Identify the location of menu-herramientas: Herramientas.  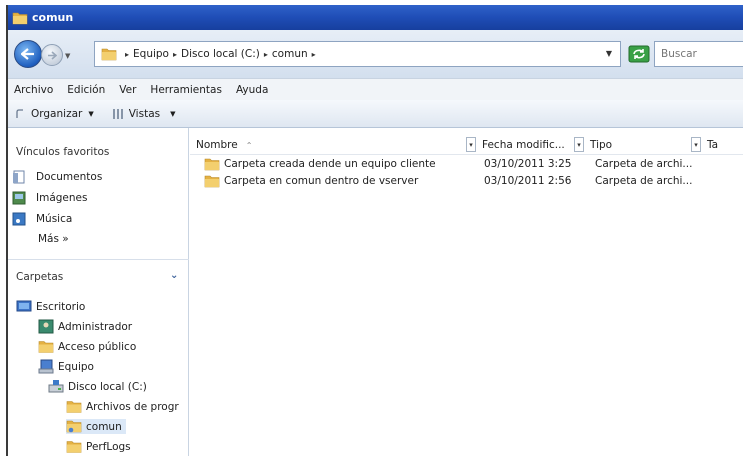
(187, 90).